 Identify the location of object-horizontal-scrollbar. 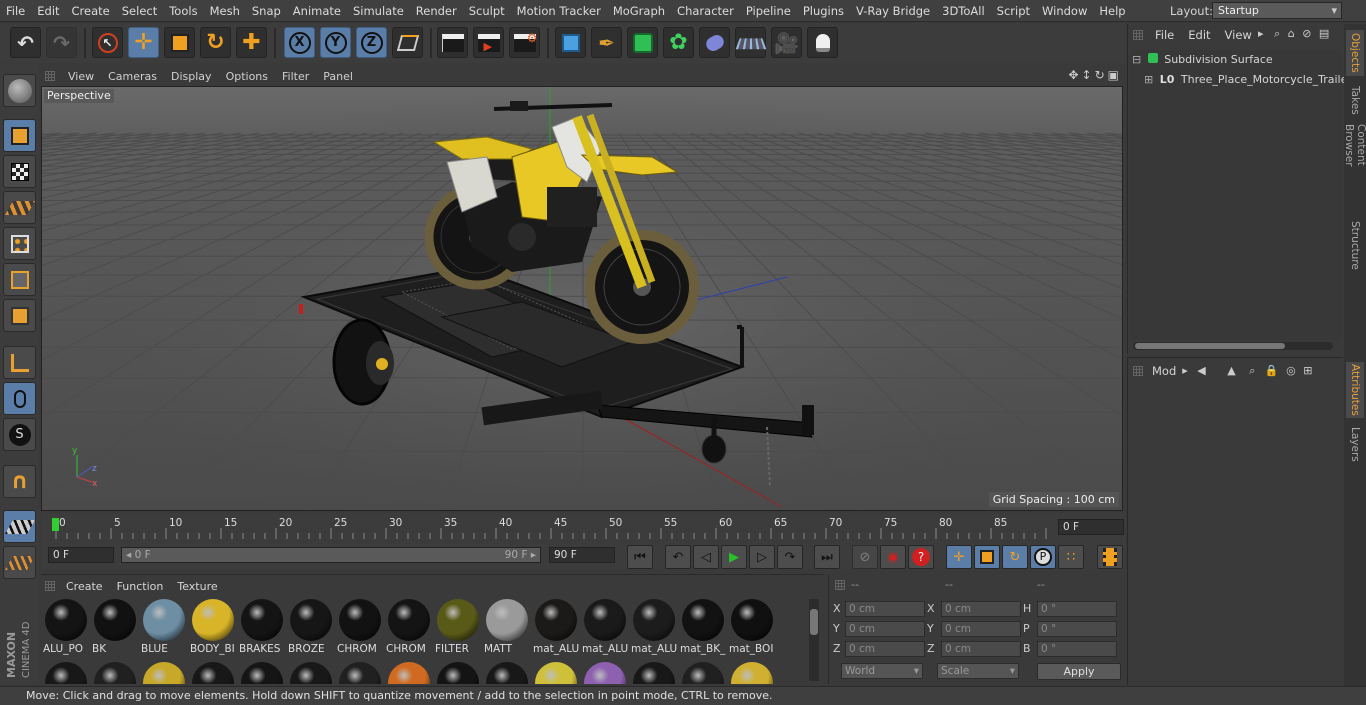
(1233, 346).